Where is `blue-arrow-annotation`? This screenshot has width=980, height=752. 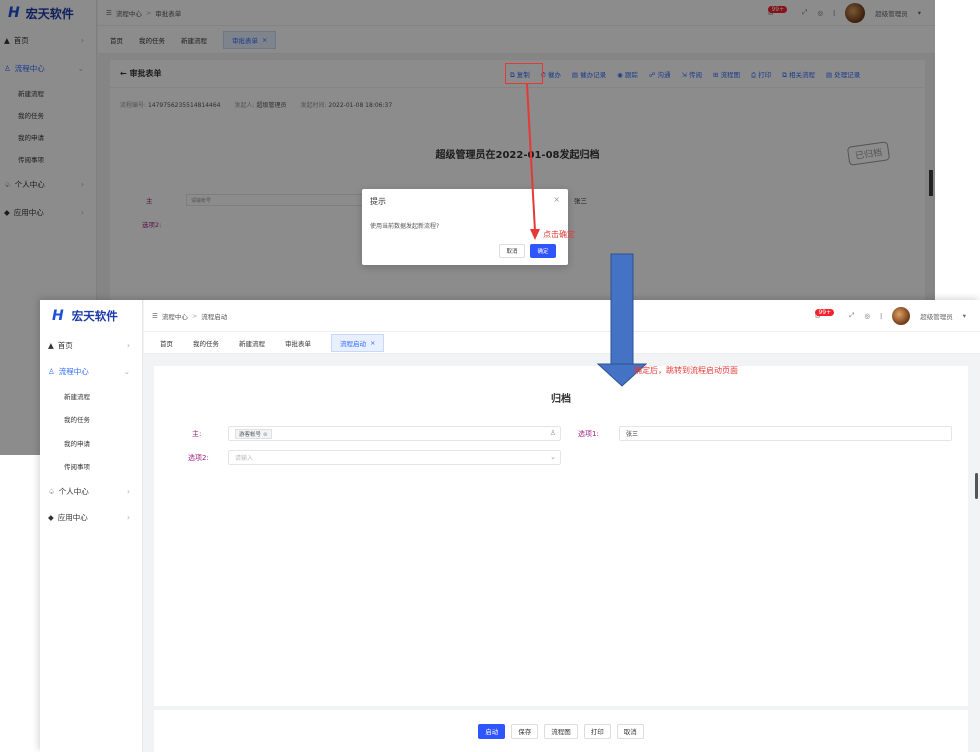
blue-arrow-annotation is located at coordinates (622, 320).